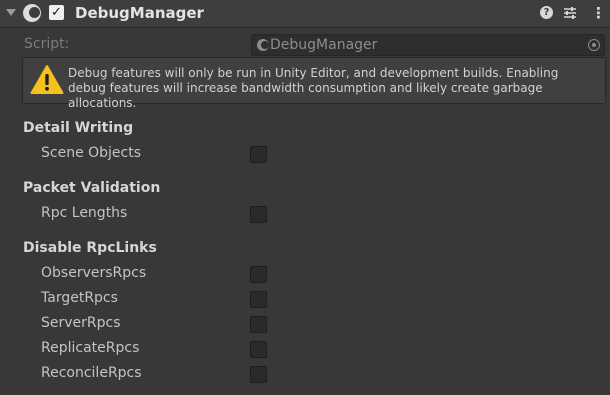 This screenshot has height=395, width=610. I want to click on context-menu-icon: ⋮, so click(598, 13).